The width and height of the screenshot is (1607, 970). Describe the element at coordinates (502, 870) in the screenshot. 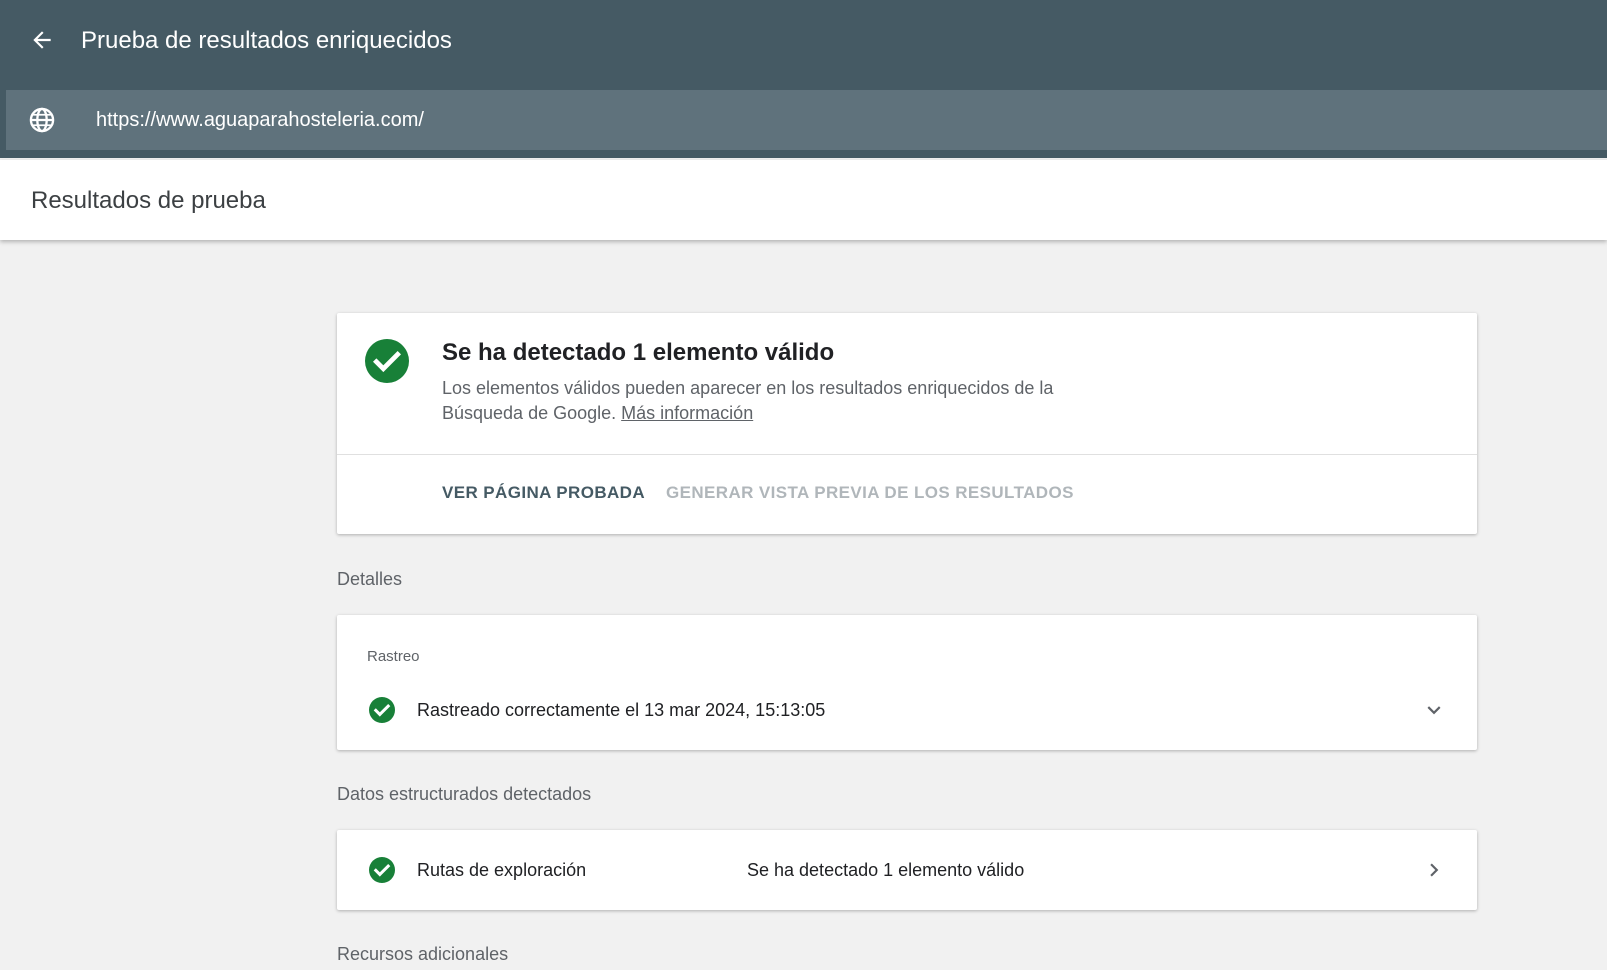

I see `structured-item-name: Rutas de exploración` at that location.